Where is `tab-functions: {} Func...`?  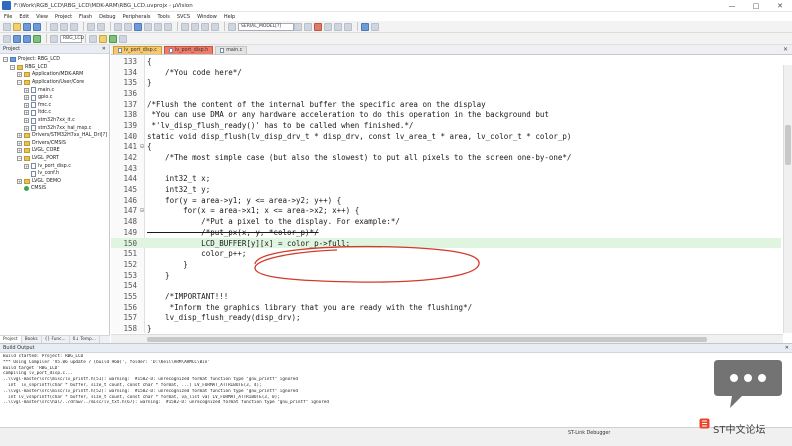
tab-functions: {} Func... is located at coordinates (56, 339).